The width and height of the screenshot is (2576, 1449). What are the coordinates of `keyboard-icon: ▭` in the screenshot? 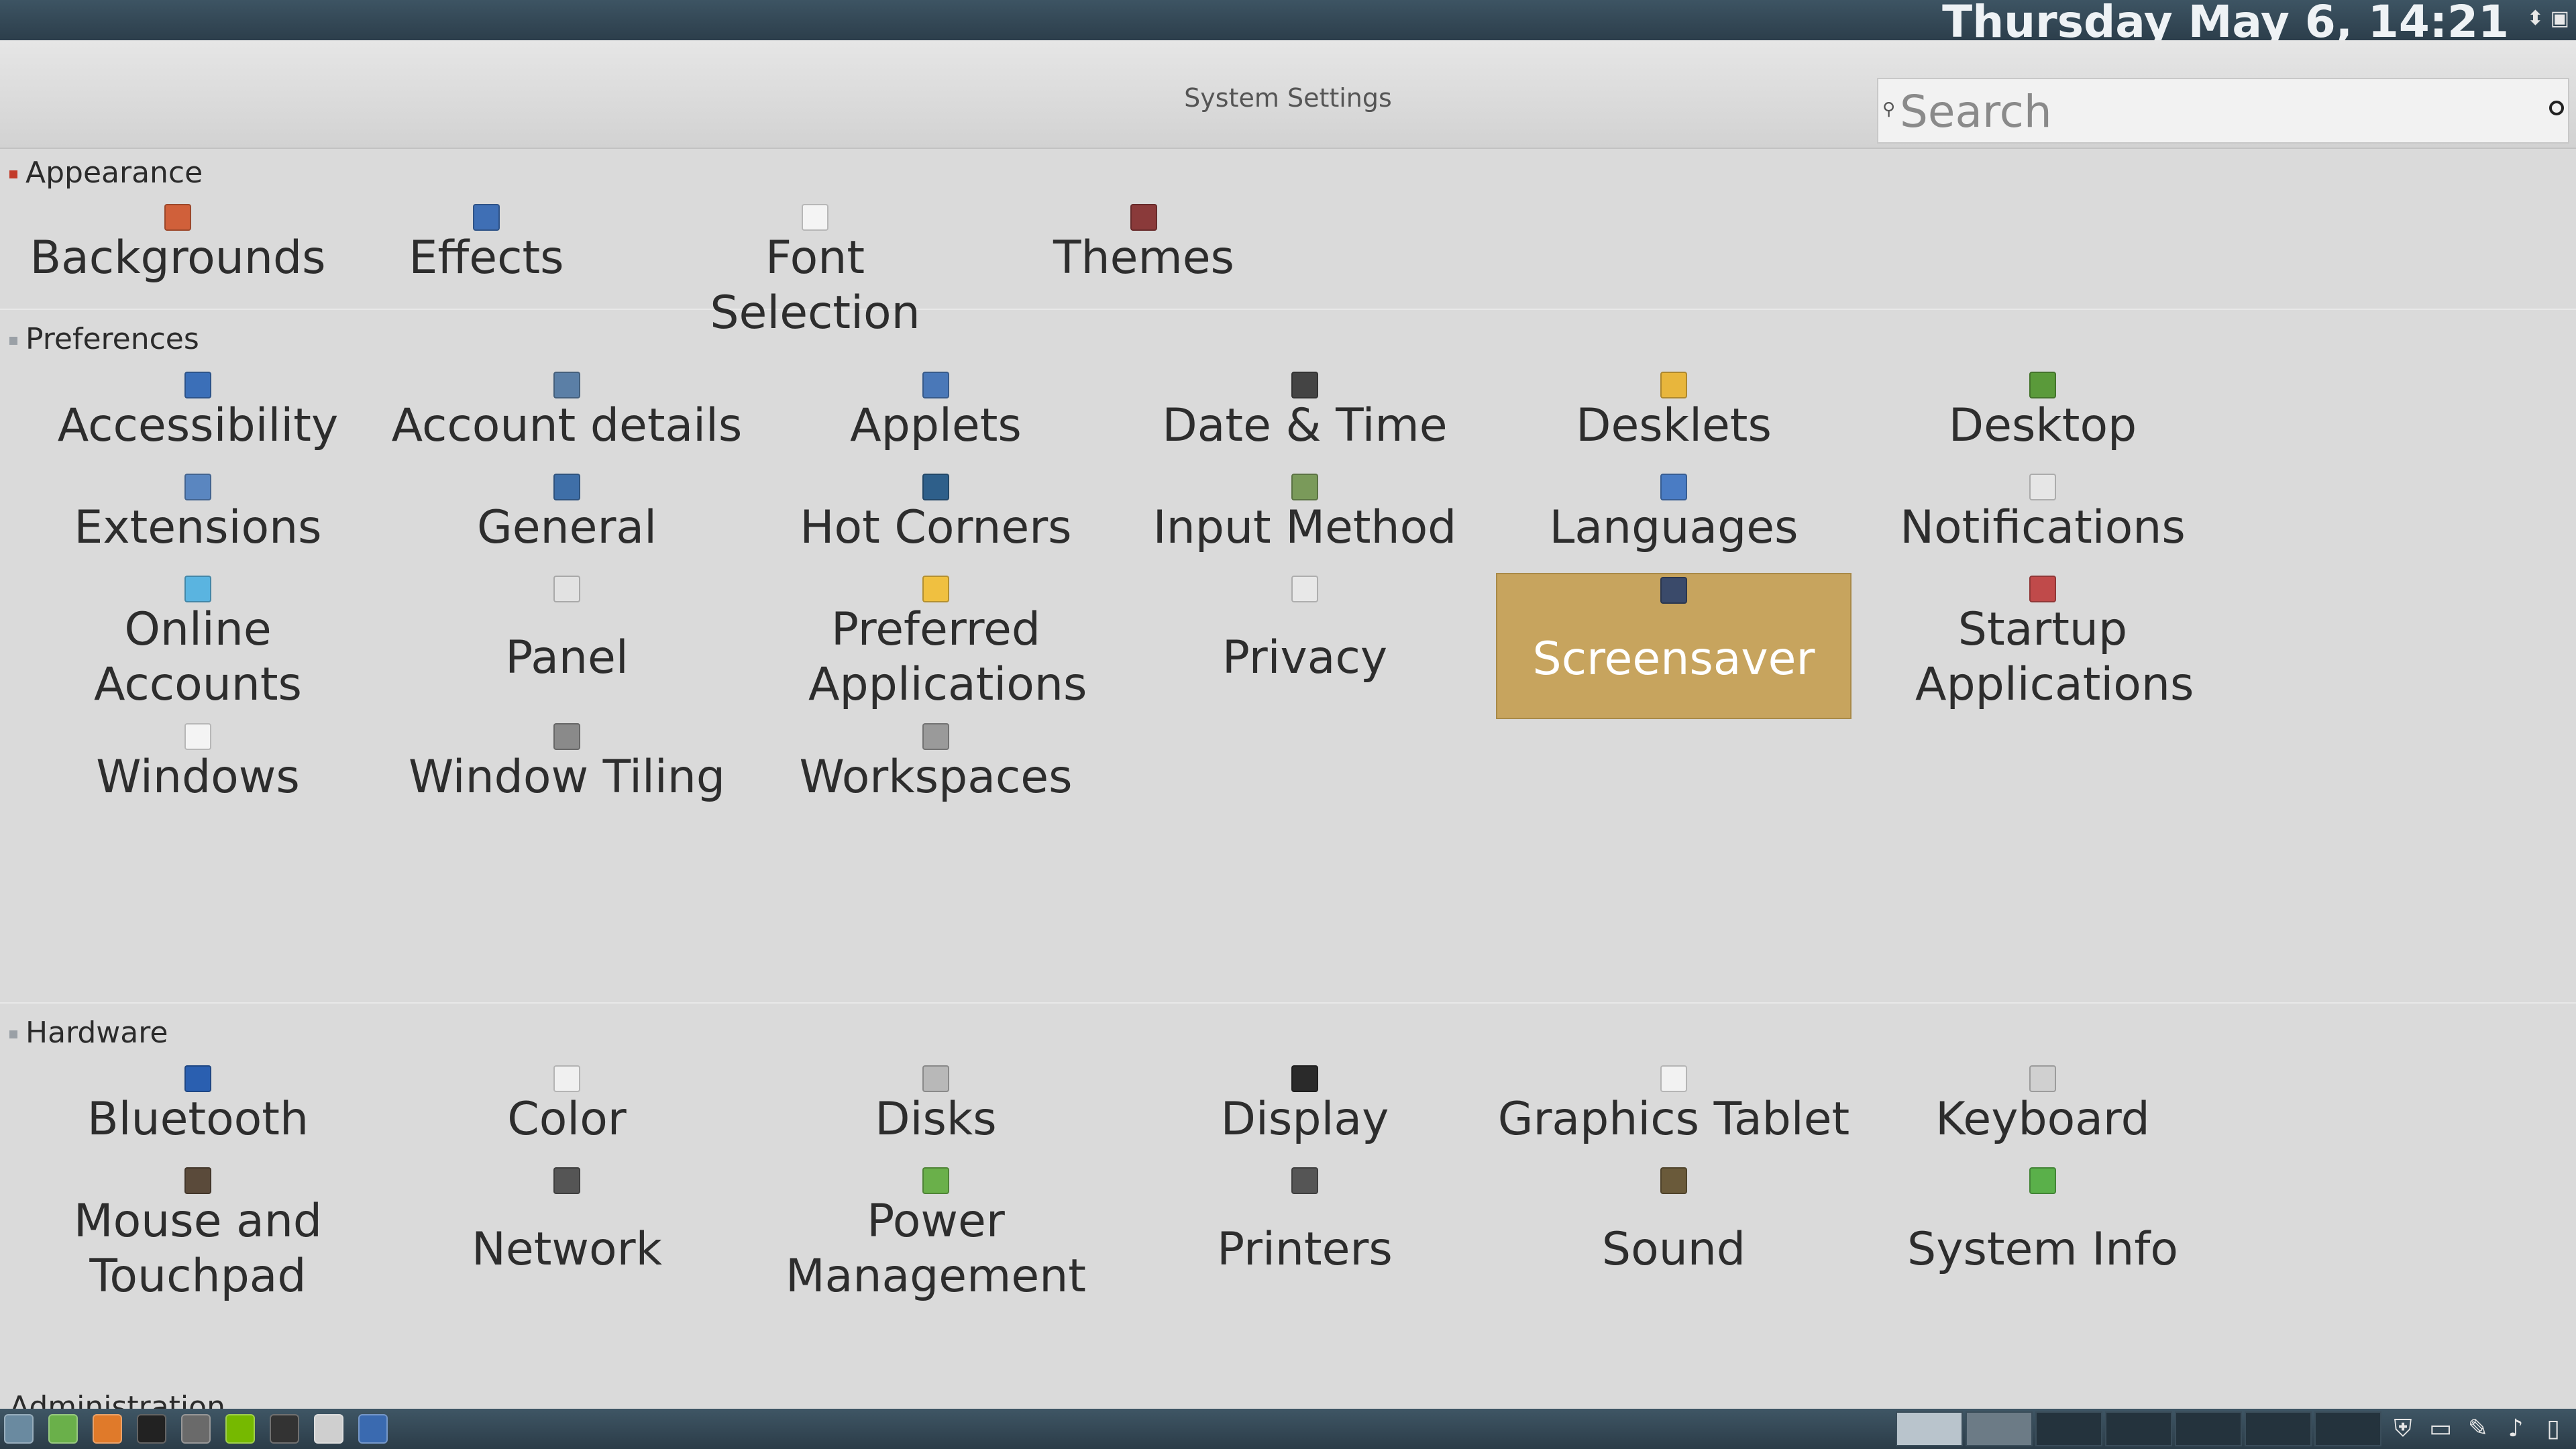 It's located at (2440, 1429).